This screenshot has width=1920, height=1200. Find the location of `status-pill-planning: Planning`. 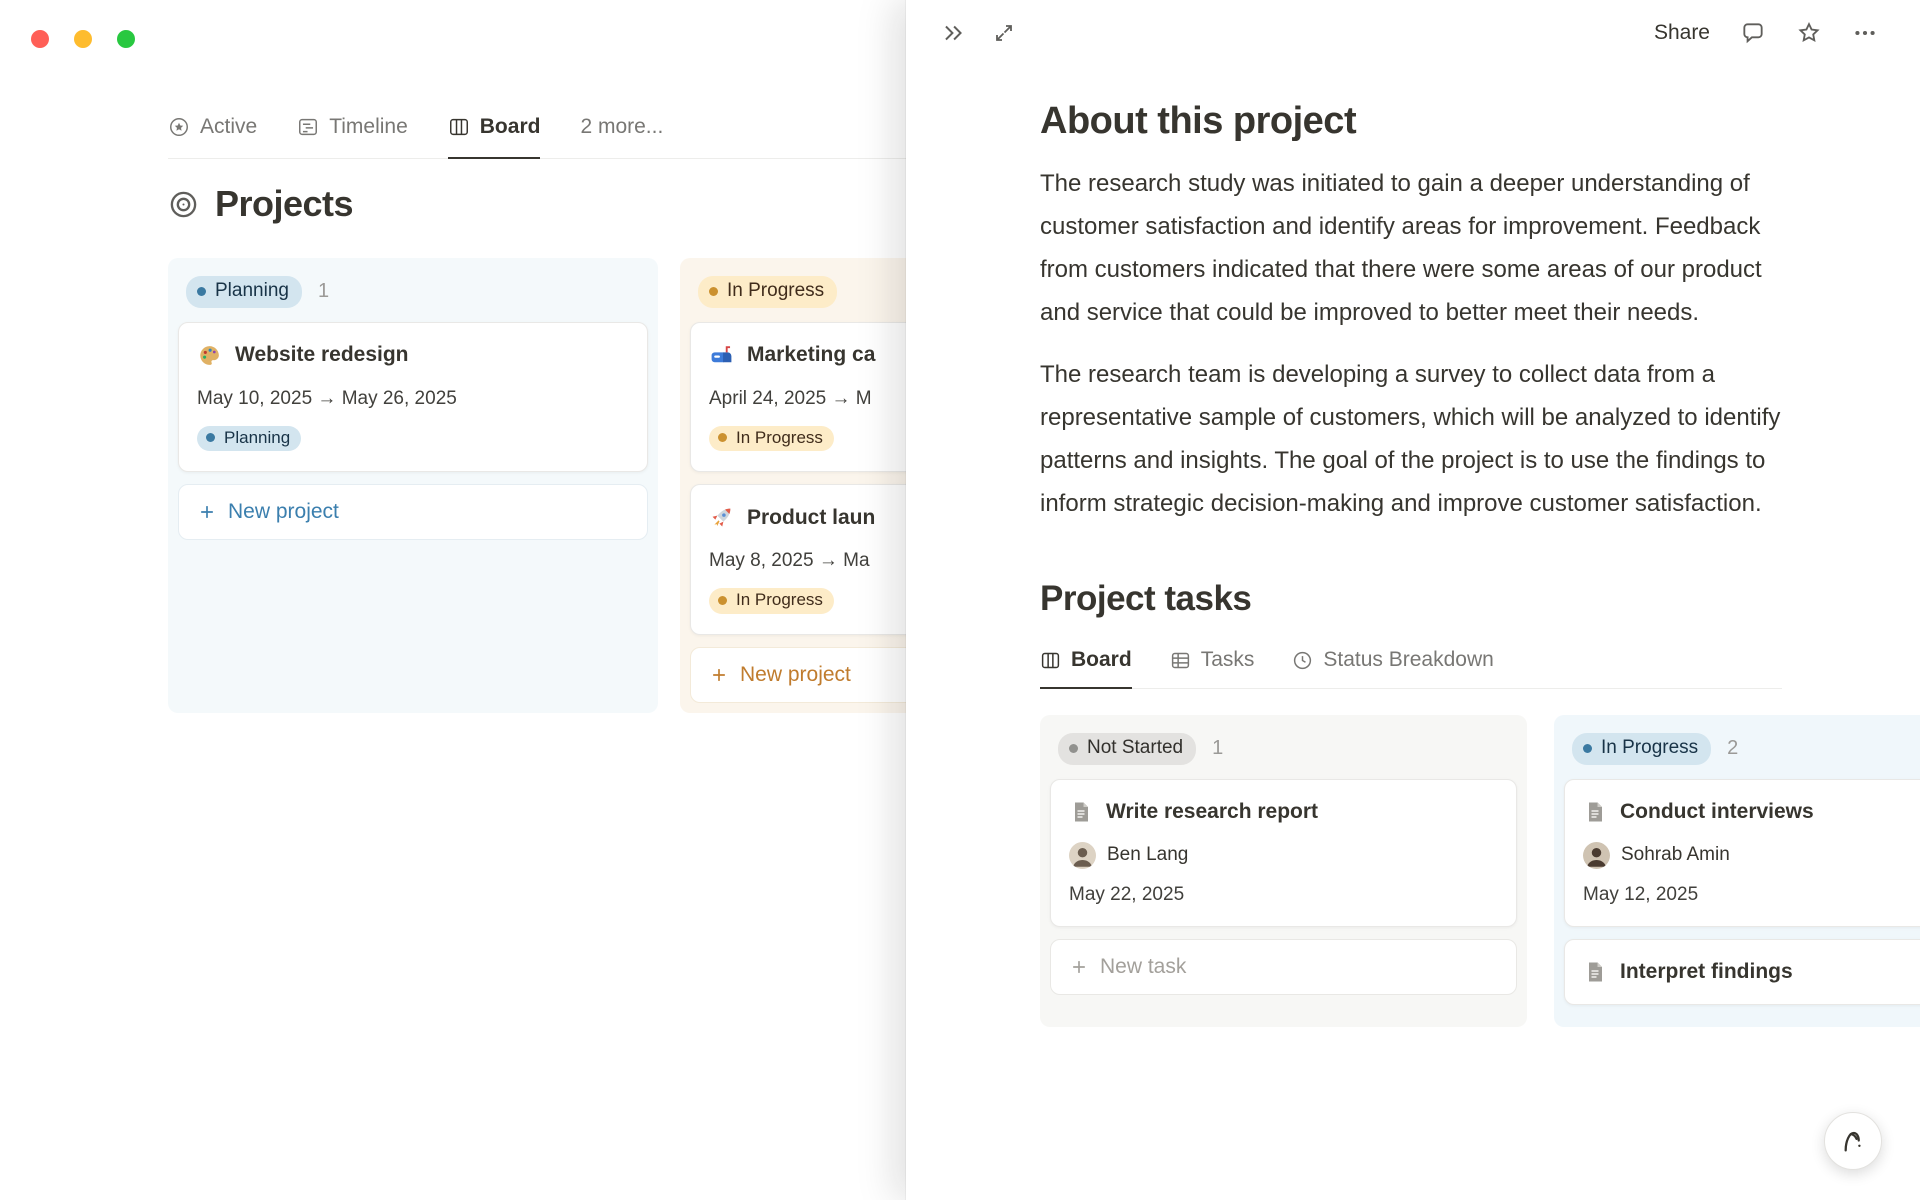

status-pill-planning: Planning is located at coordinates (244, 292).